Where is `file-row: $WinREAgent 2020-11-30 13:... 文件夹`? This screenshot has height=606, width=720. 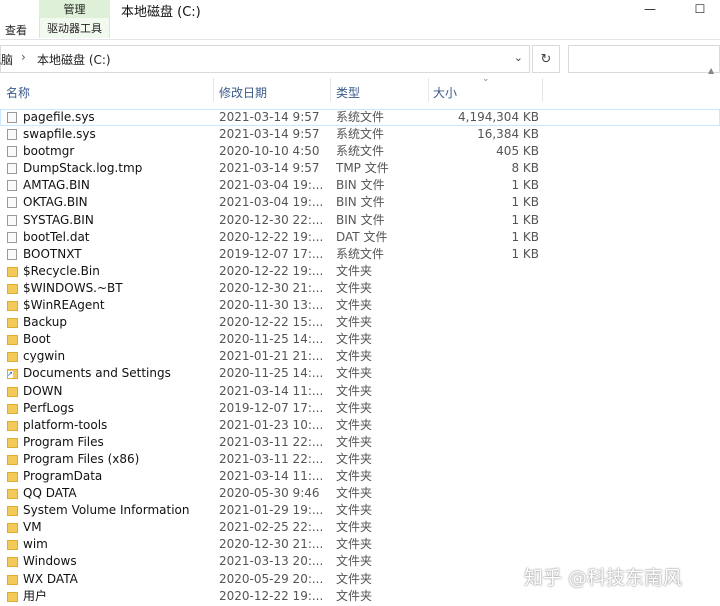 file-row: $WinREAgent 2020-11-30 13:... 文件夹 is located at coordinates (360, 305).